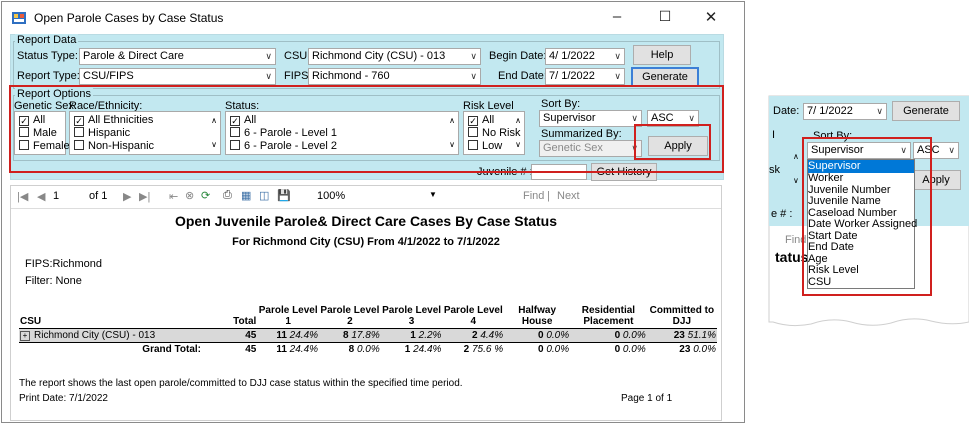  Describe the element at coordinates (796, 156) in the screenshot. I see `scroll-up-icon: ∧` at that location.